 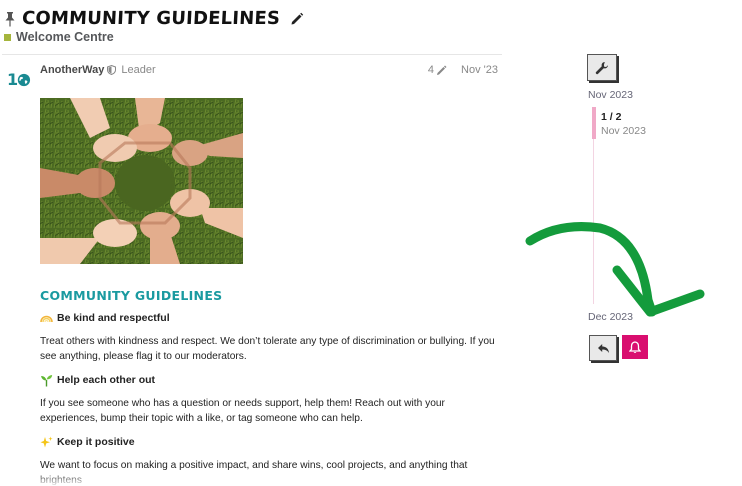 I want to click on category-color-swatch, so click(x=7, y=37).